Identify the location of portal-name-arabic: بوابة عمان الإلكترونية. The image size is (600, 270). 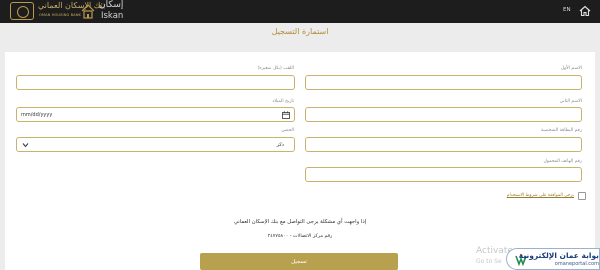
(558, 255).